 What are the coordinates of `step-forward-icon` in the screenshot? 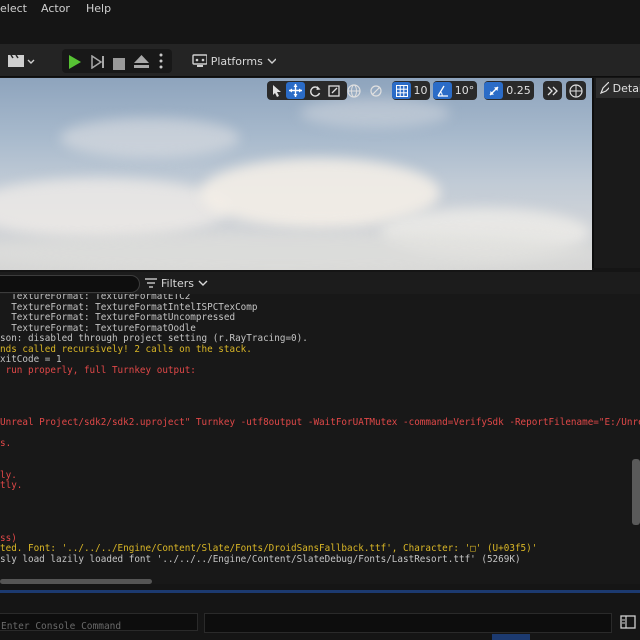 It's located at (98, 63).